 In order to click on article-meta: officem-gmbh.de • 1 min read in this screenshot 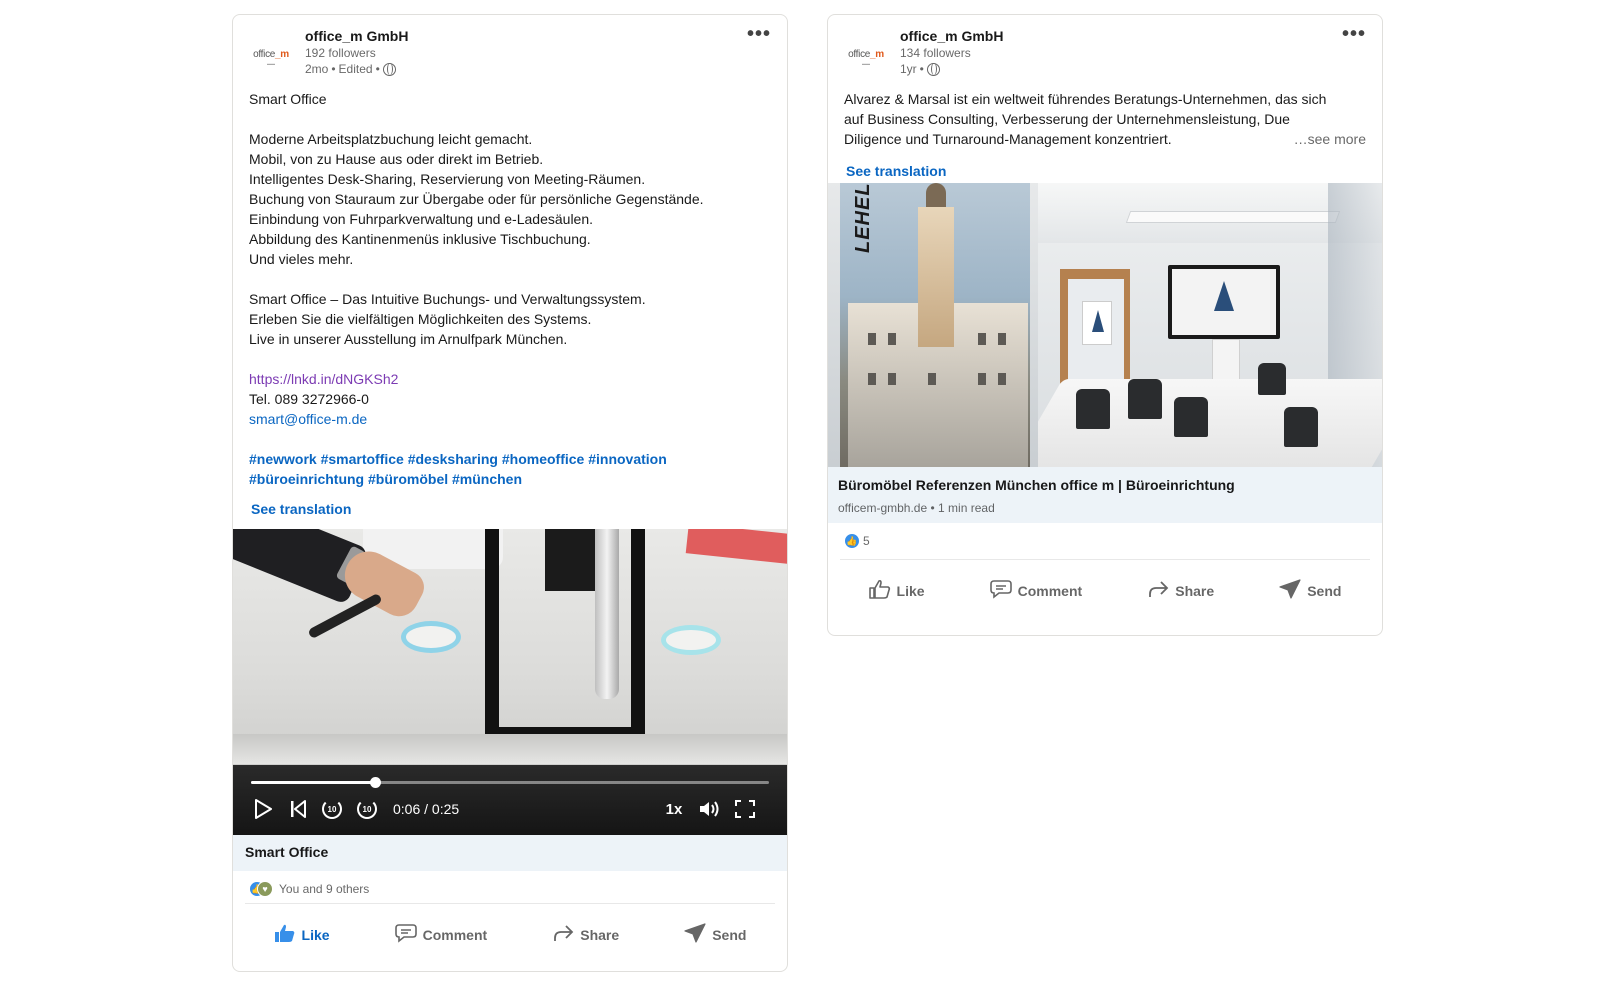, I will do `click(916, 508)`.